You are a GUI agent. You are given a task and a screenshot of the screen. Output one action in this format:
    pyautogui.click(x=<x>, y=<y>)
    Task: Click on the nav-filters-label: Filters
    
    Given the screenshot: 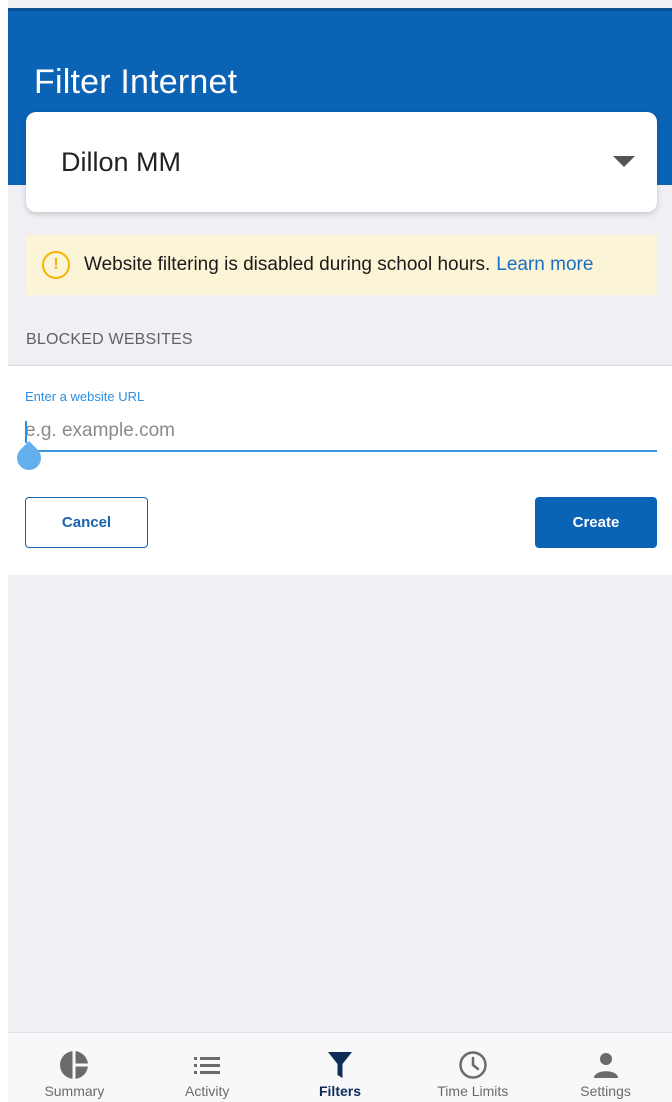 What is the action you would take?
    pyautogui.click(x=339, y=1091)
    